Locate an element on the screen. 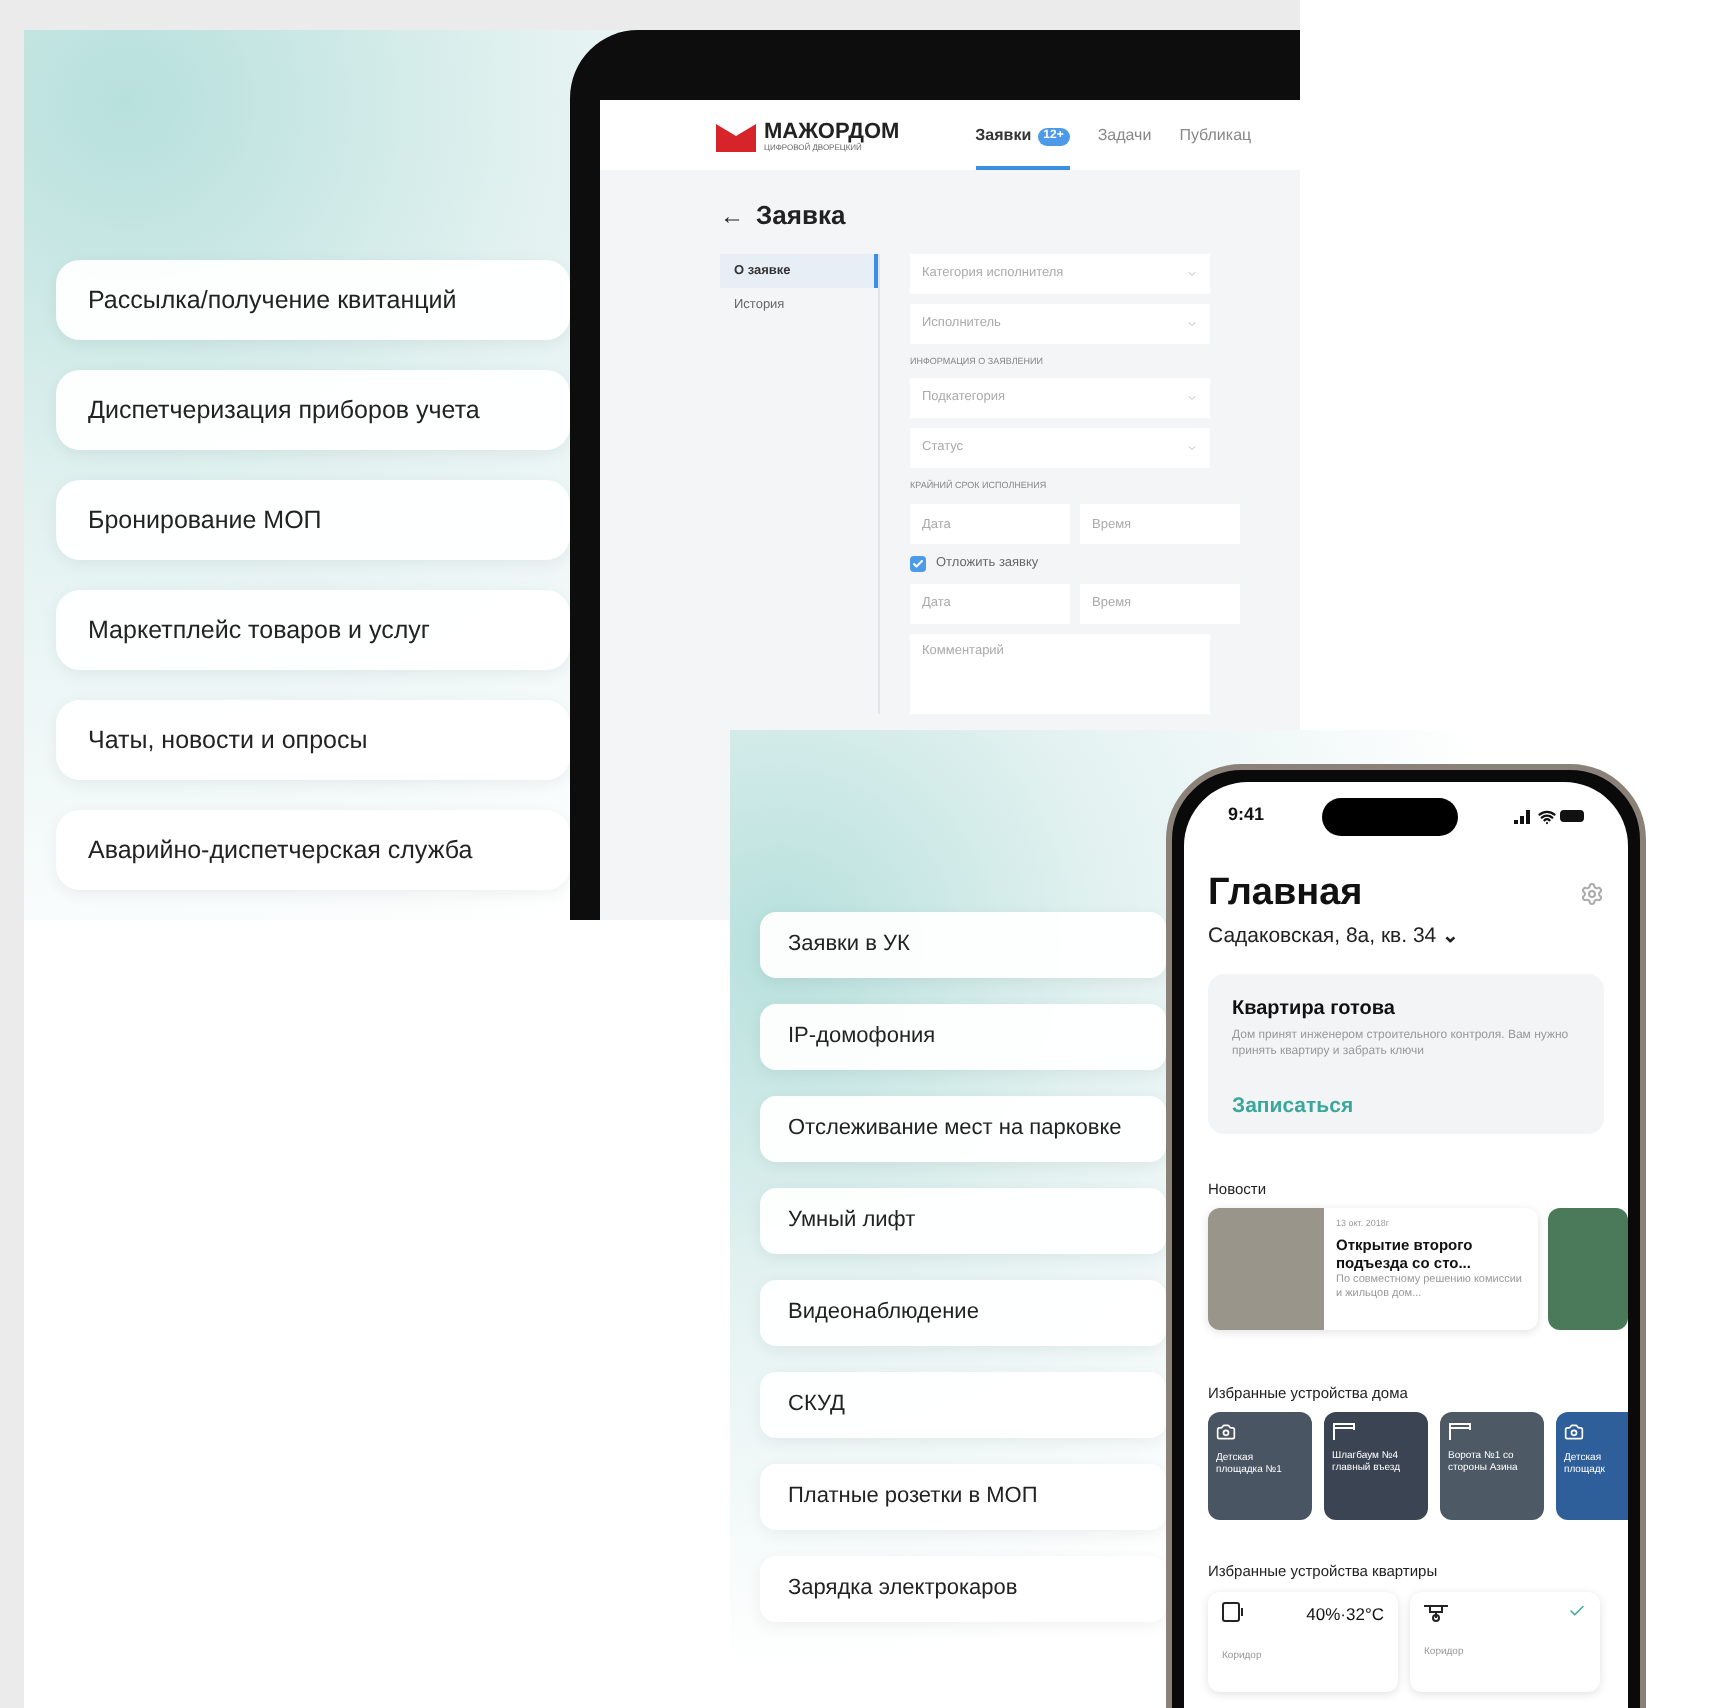 This screenshot has height=1708, width=1726. feature-card: Платные розетки в МОП is located at coordinates (963, 1497).